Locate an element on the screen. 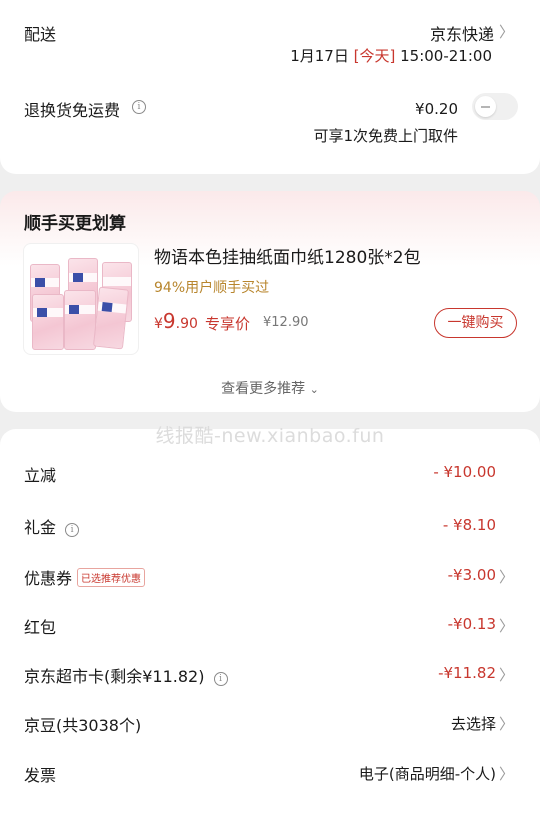 Image resolution: width=540 pixels, height=817 pixels. return-shipping-toggle is located at coordinates (495, 106).